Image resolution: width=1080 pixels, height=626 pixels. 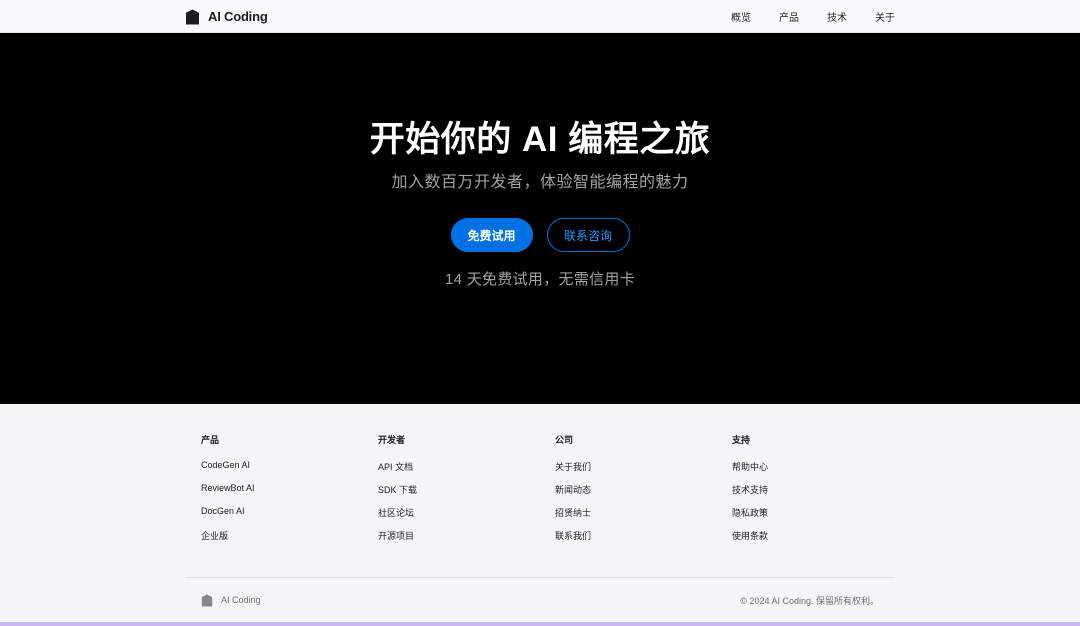 What do you see at coordinates (741, 440) in the screenshot?
I see `footer-heading: 支持` at bounding box center [741, 440].